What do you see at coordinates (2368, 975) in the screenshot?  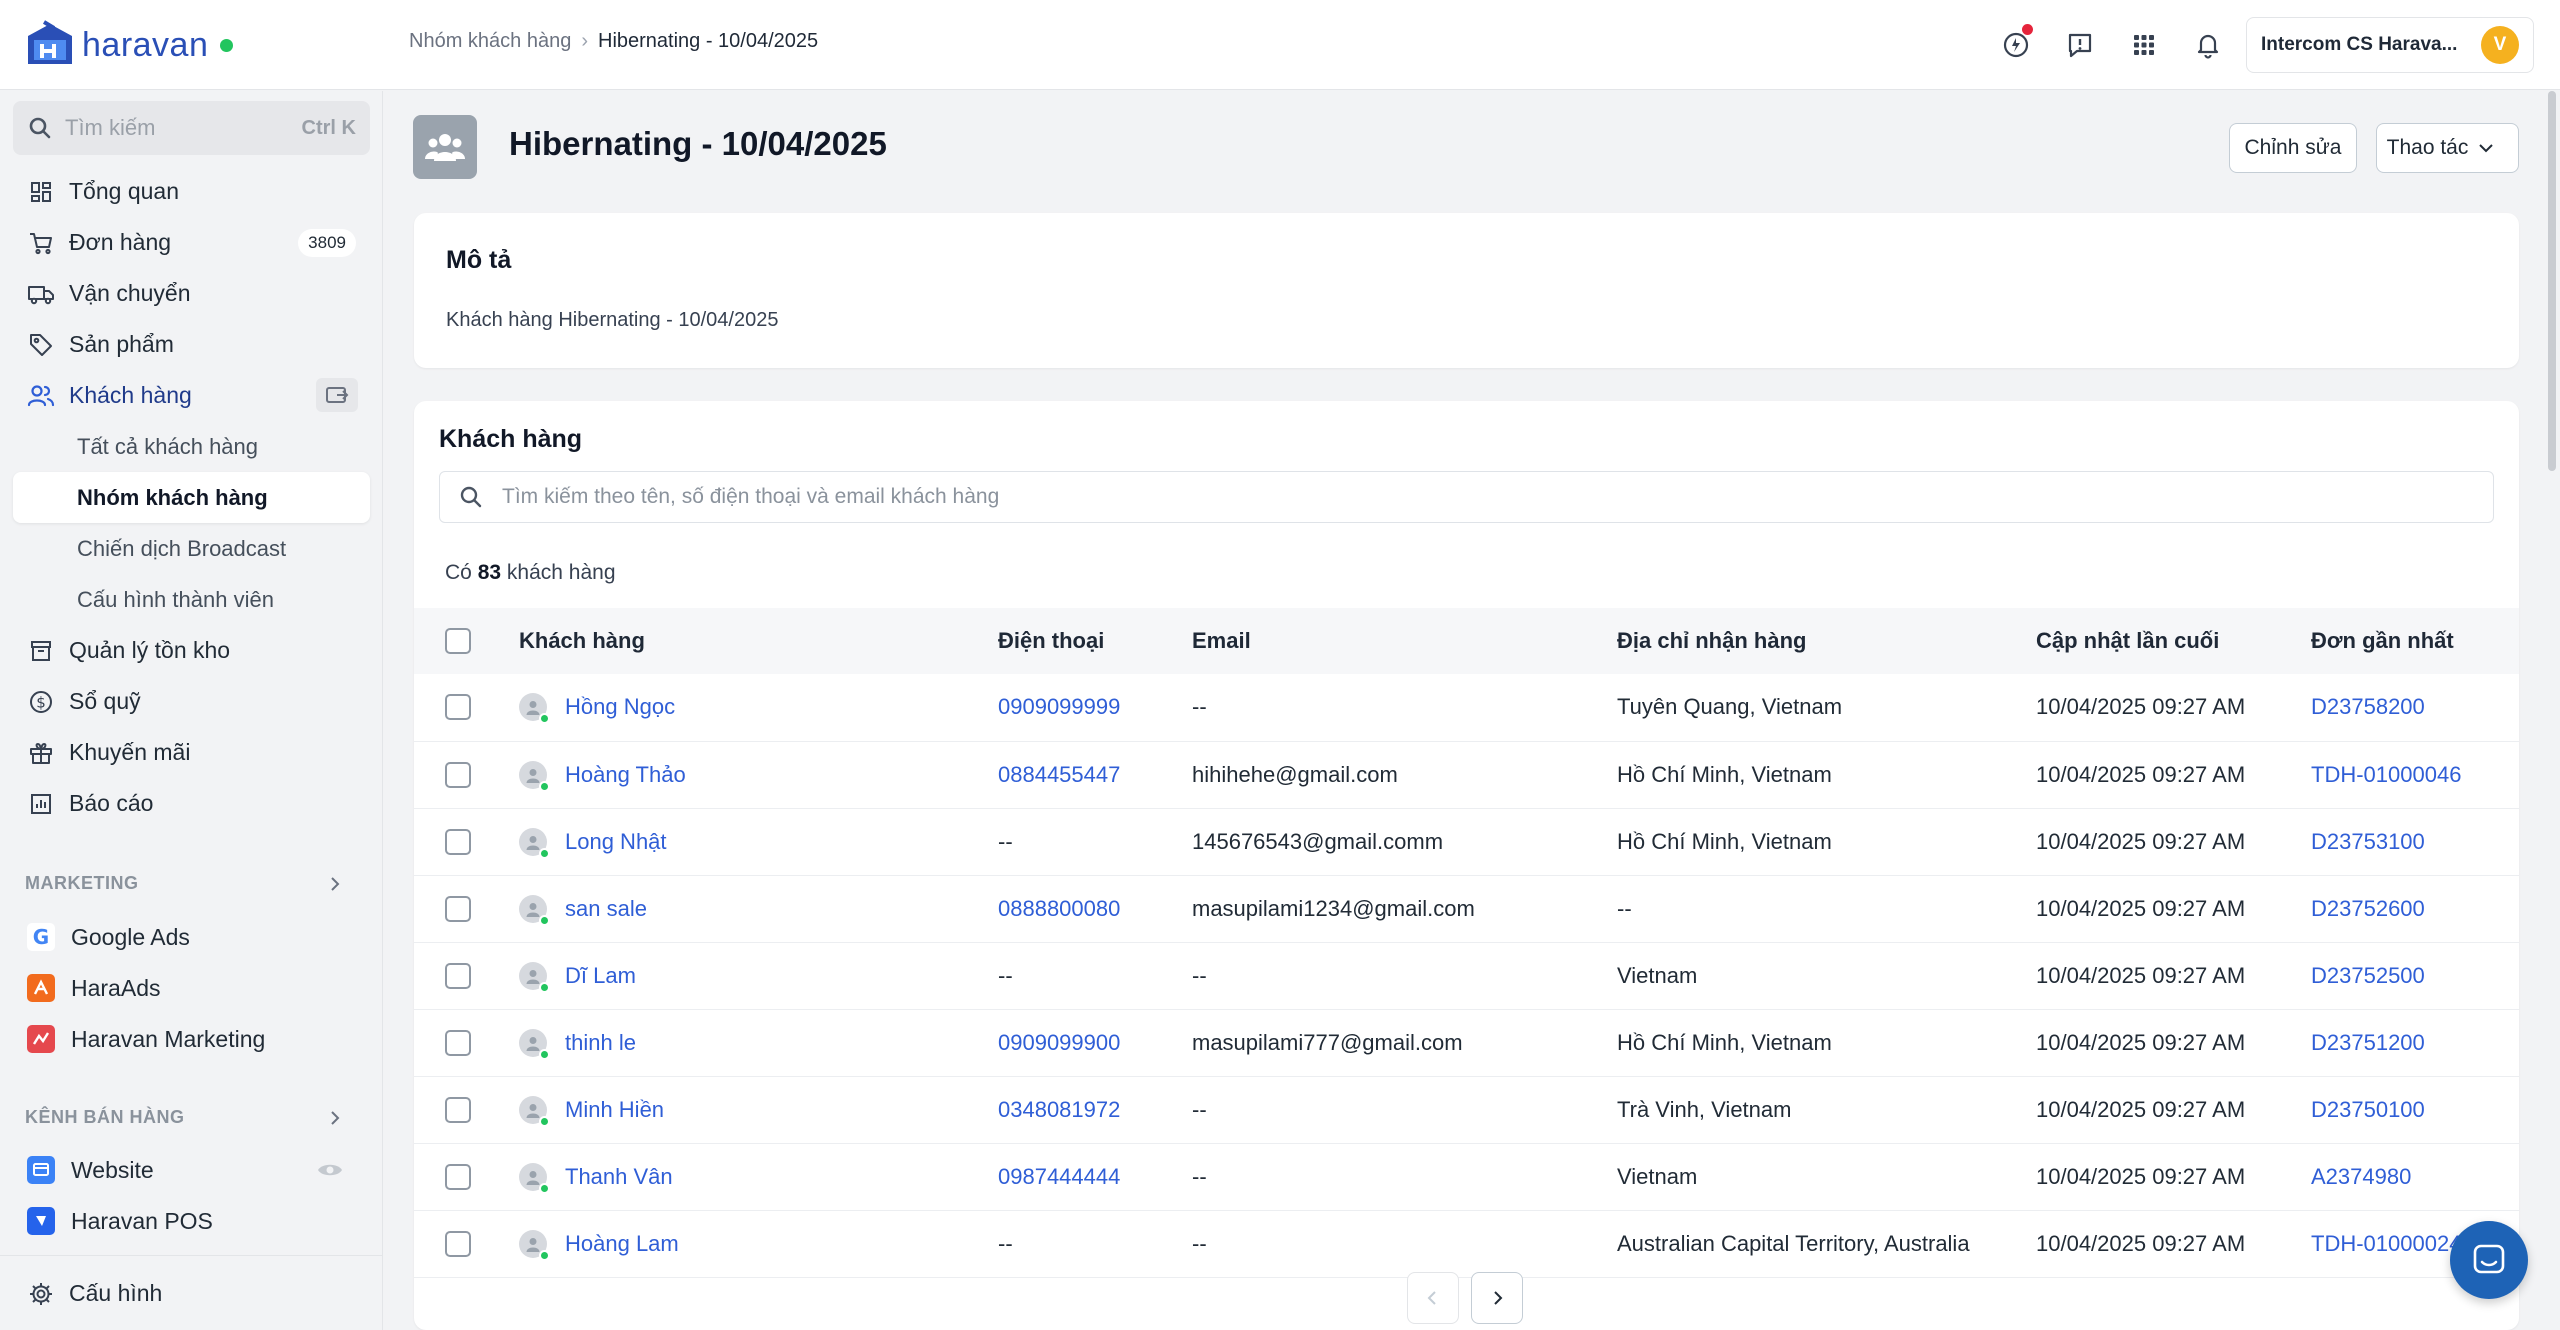 I see `order-link: D23752500` at bounding box center [2368, 975].